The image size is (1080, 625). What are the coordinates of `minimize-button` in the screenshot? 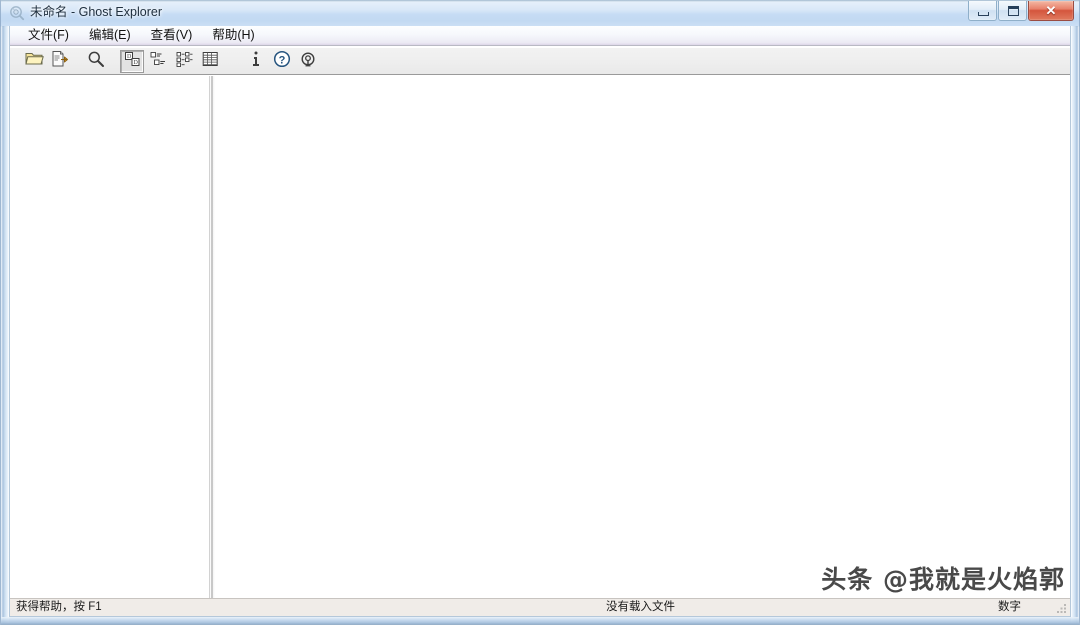 It's located at (982, 11).